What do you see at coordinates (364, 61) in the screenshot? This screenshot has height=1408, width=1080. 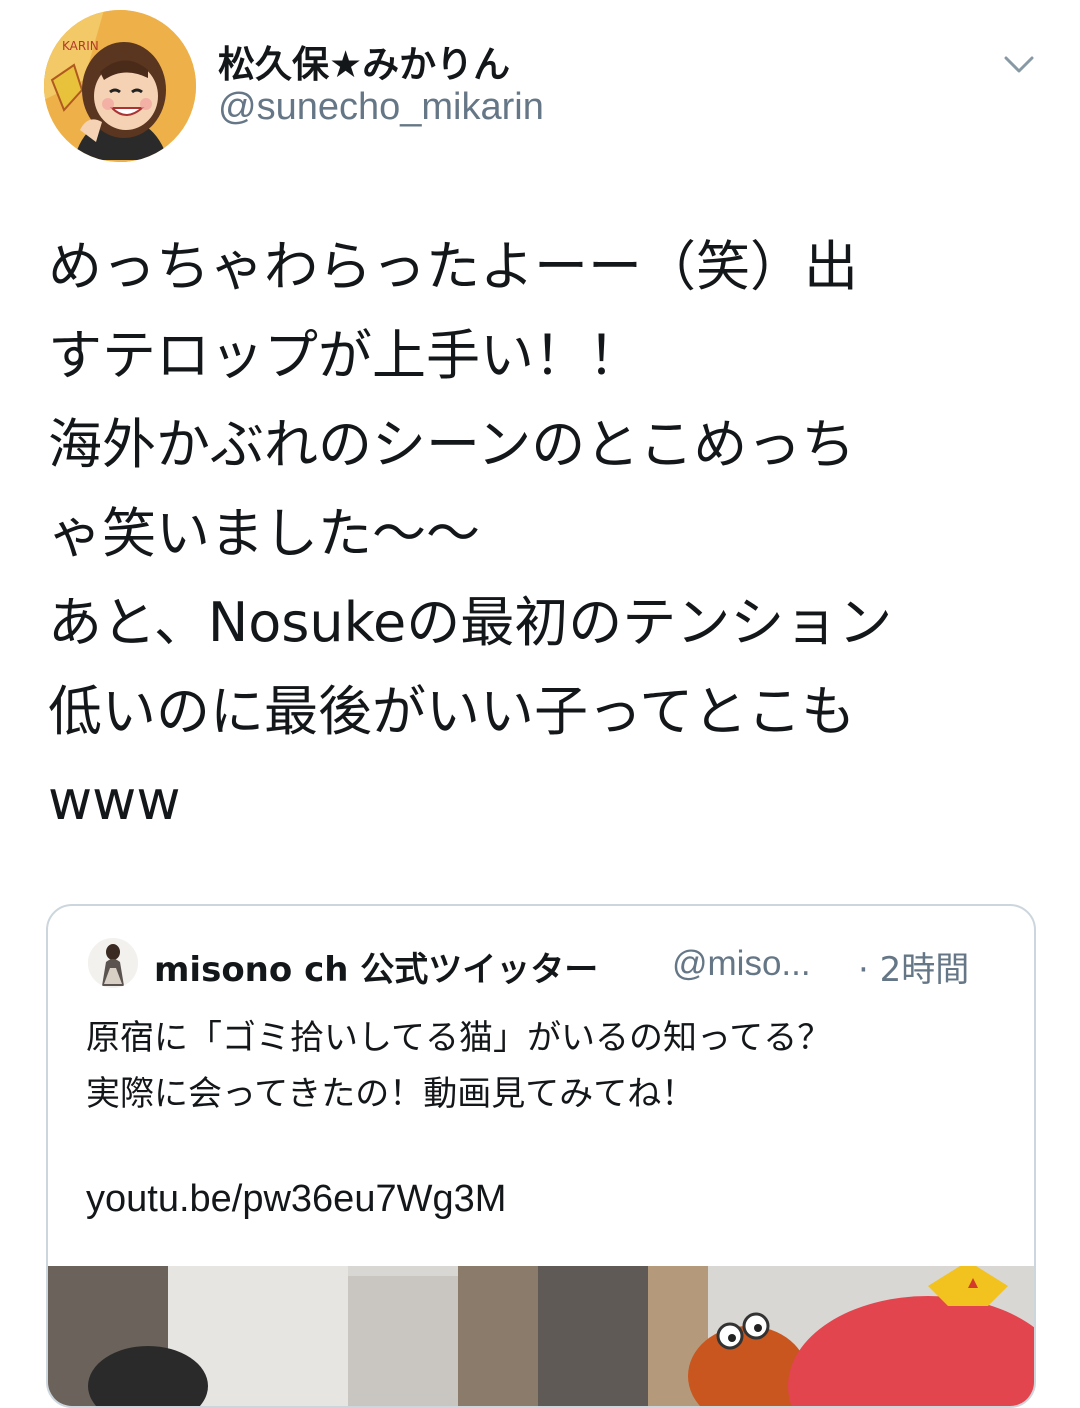 I see `display-name: 松久保★みかりん` at bounding box center [364, 61].